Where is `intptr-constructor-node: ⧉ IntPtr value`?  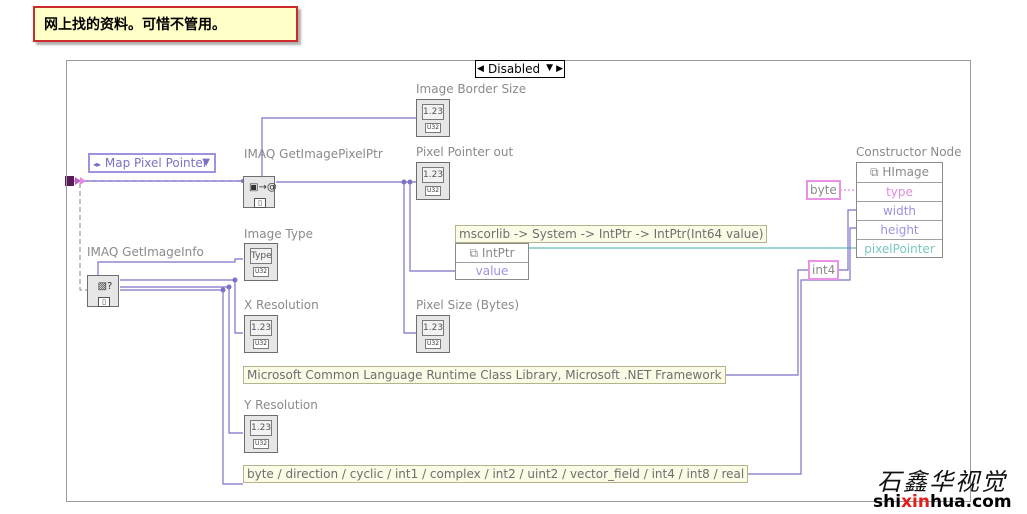 intptr-constructor-node: ⧉ IntPtr value is located at coordinates (492, 261).